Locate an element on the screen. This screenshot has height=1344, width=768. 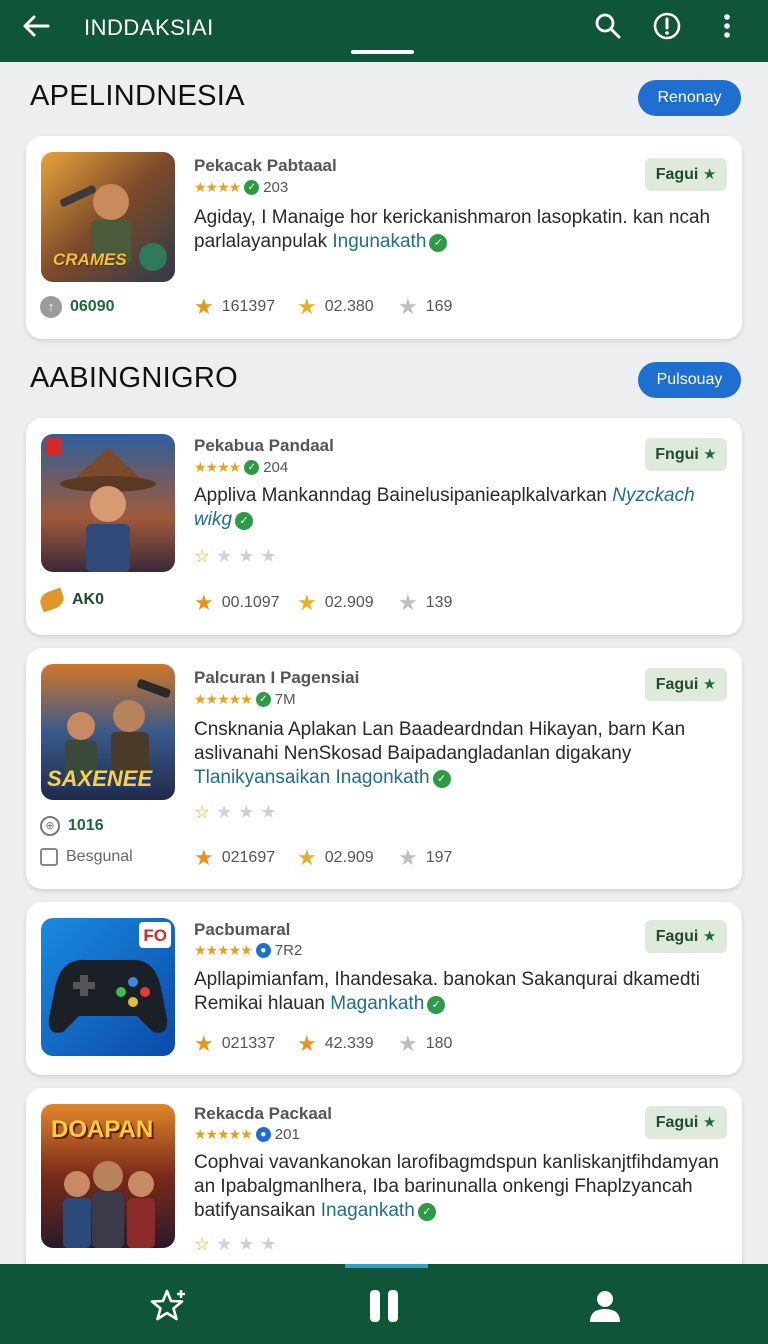
stat-value: 169 is located at coordinates (439, 306).